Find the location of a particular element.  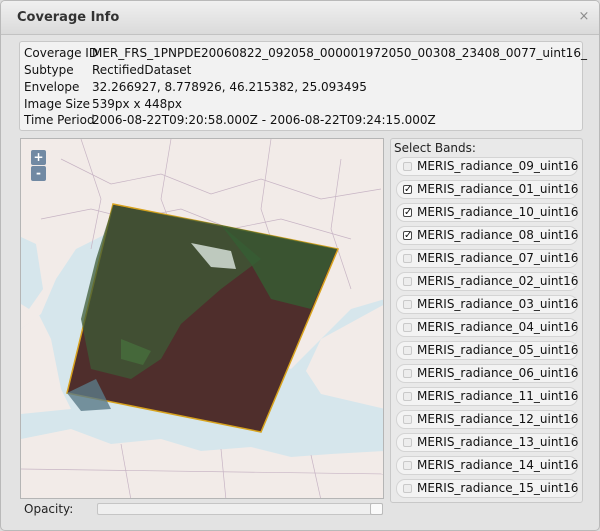

dialog-titlebar: Coverage Info × is located at coordinates (300, 18).